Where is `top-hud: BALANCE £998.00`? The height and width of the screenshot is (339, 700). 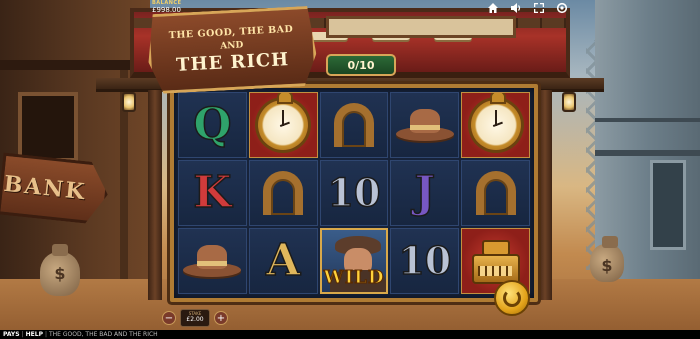 top-hud: BALANCE £998.00 is located at coordinates (350, 9).